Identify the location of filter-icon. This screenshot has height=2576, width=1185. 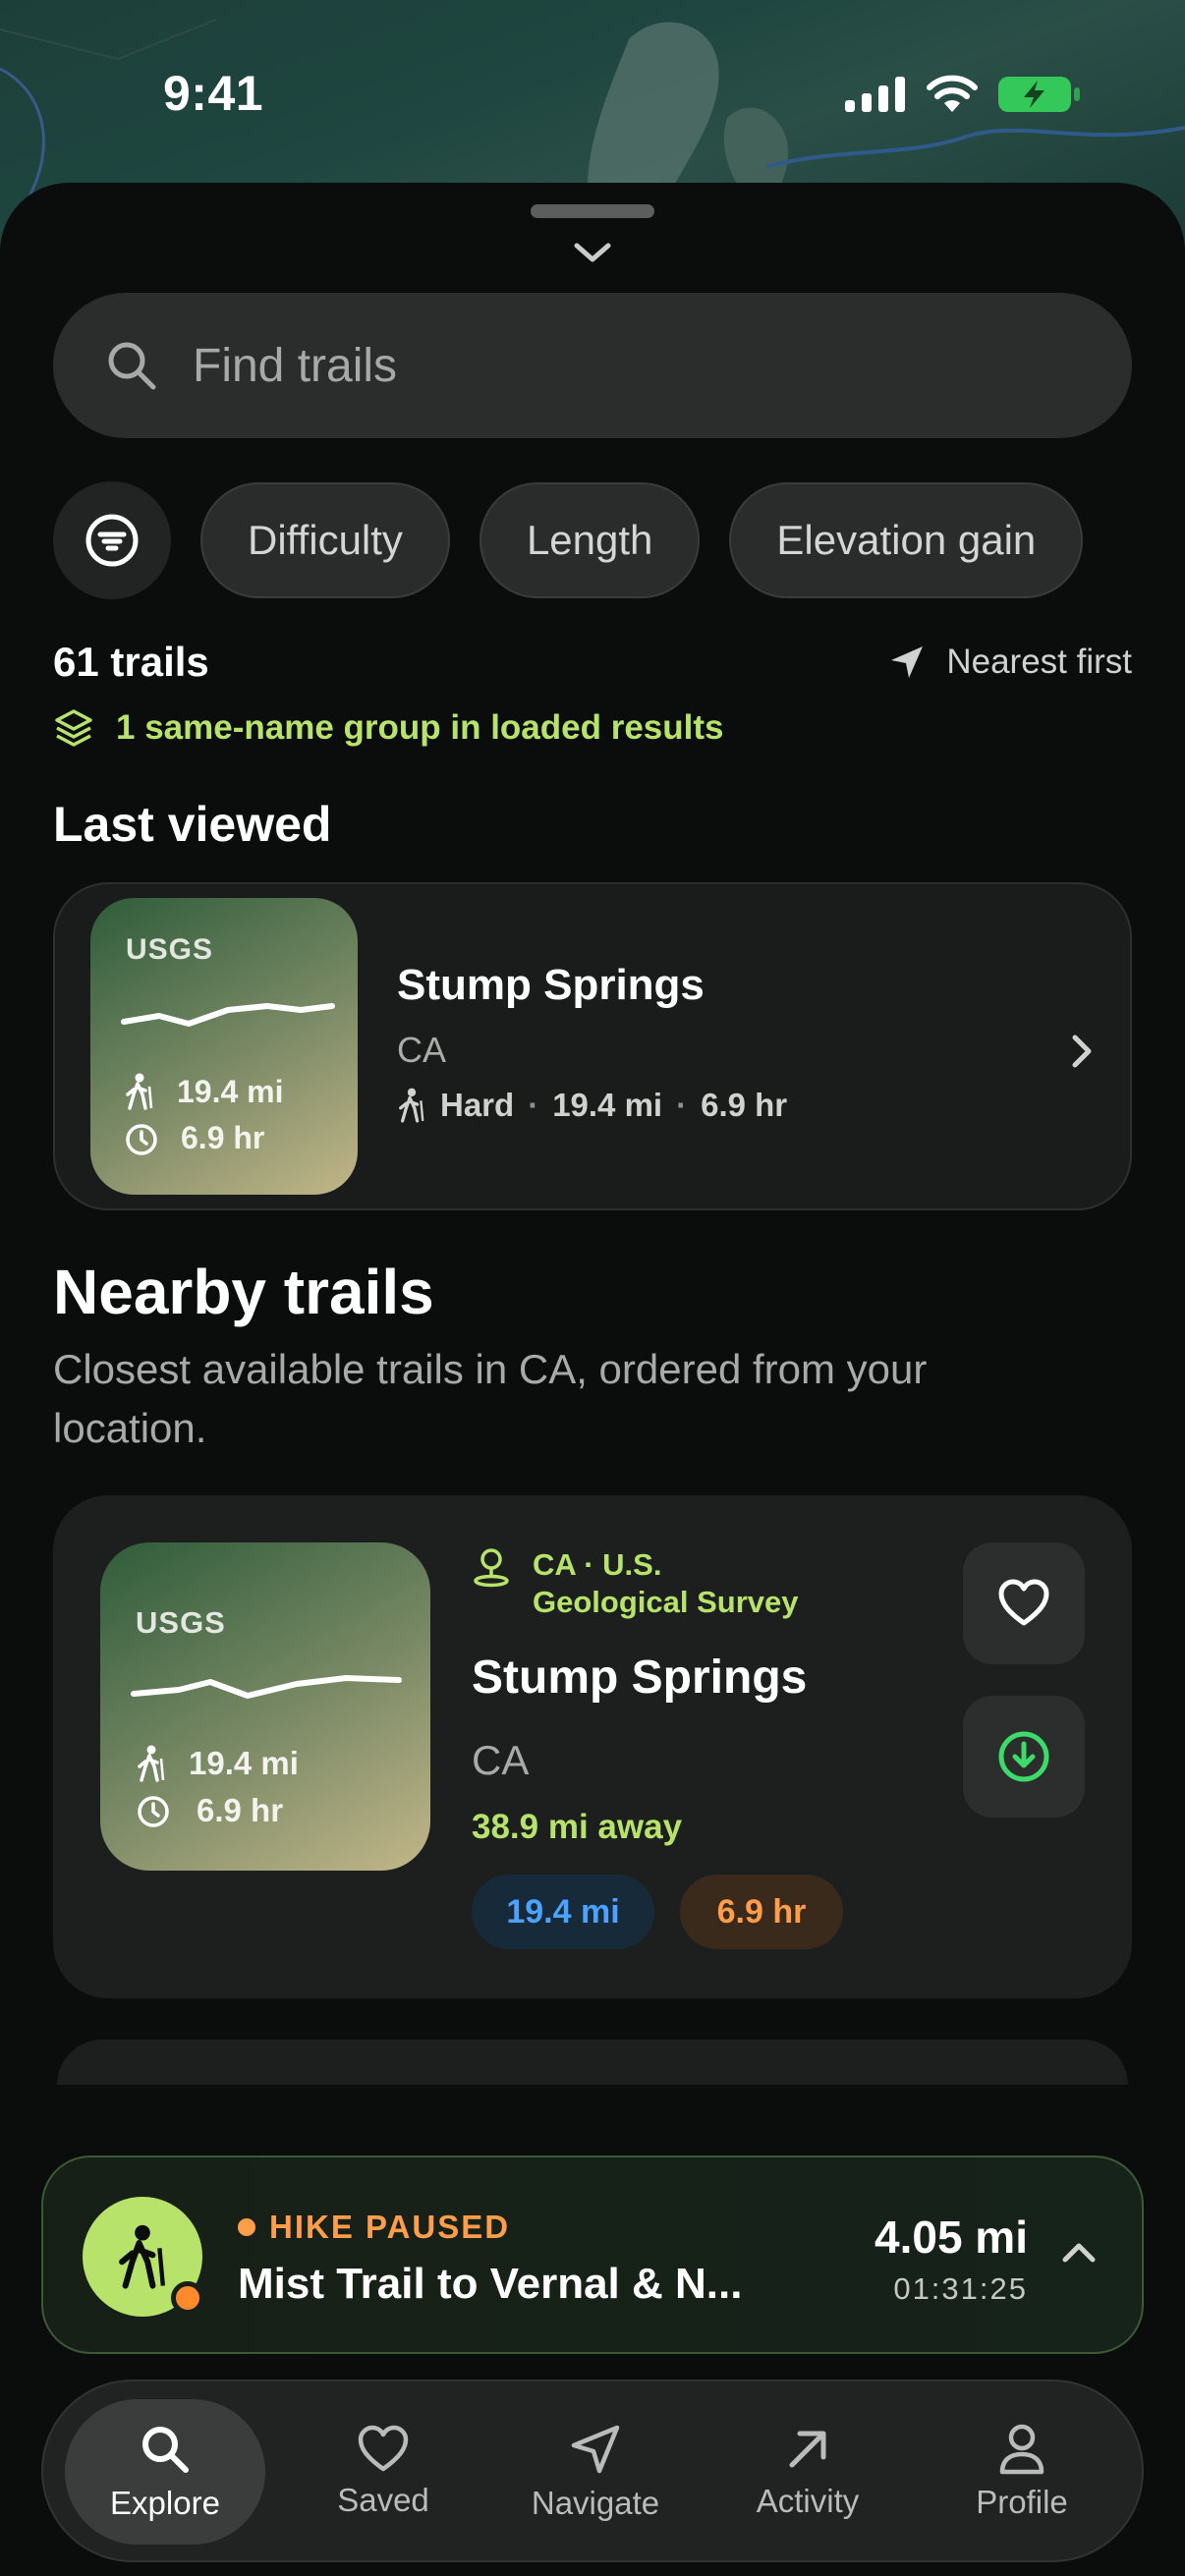
(112, 540).